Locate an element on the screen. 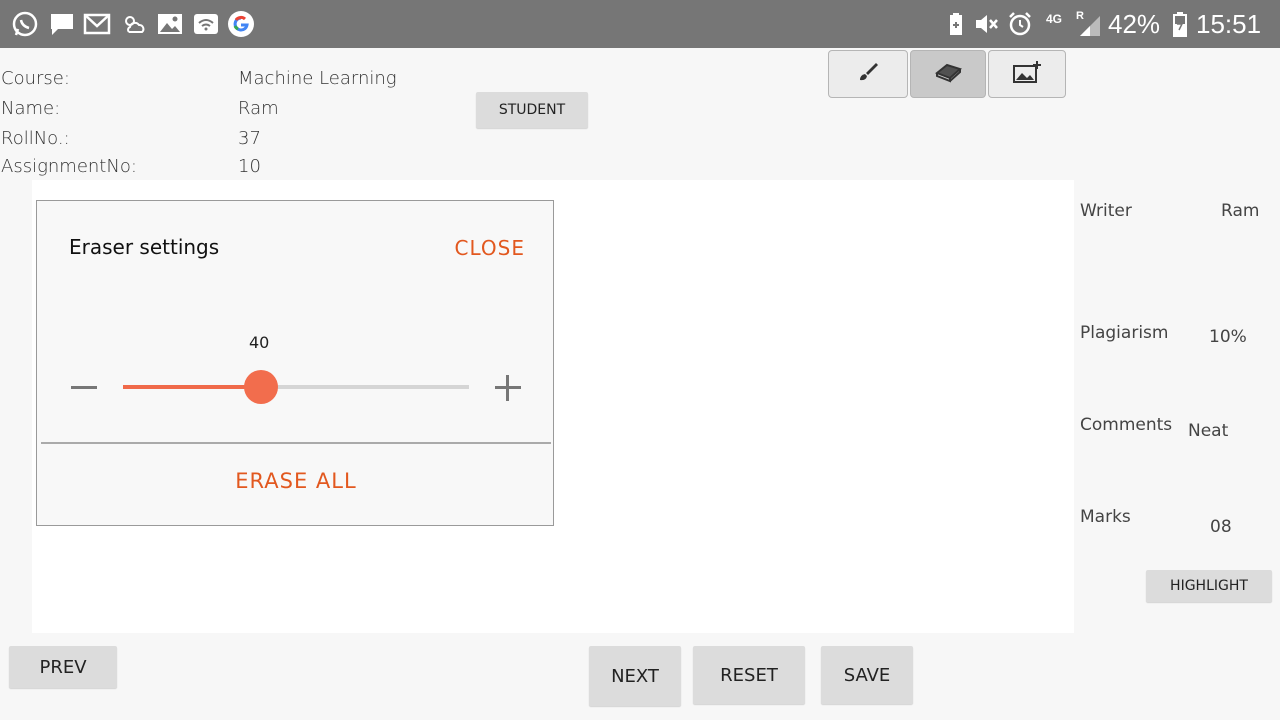  brush-icon is located at coordinates (868, 74).